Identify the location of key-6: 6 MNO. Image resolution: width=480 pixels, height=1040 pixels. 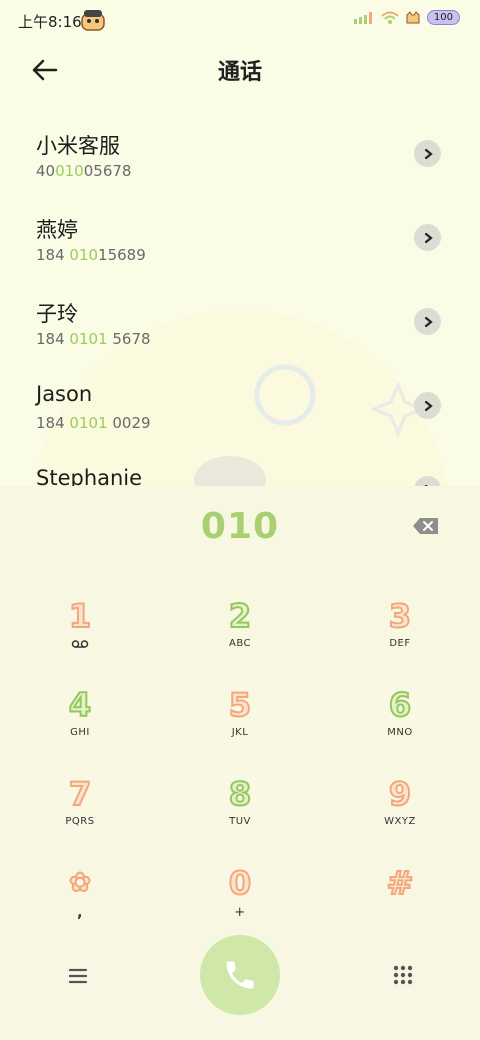
(400, 721).